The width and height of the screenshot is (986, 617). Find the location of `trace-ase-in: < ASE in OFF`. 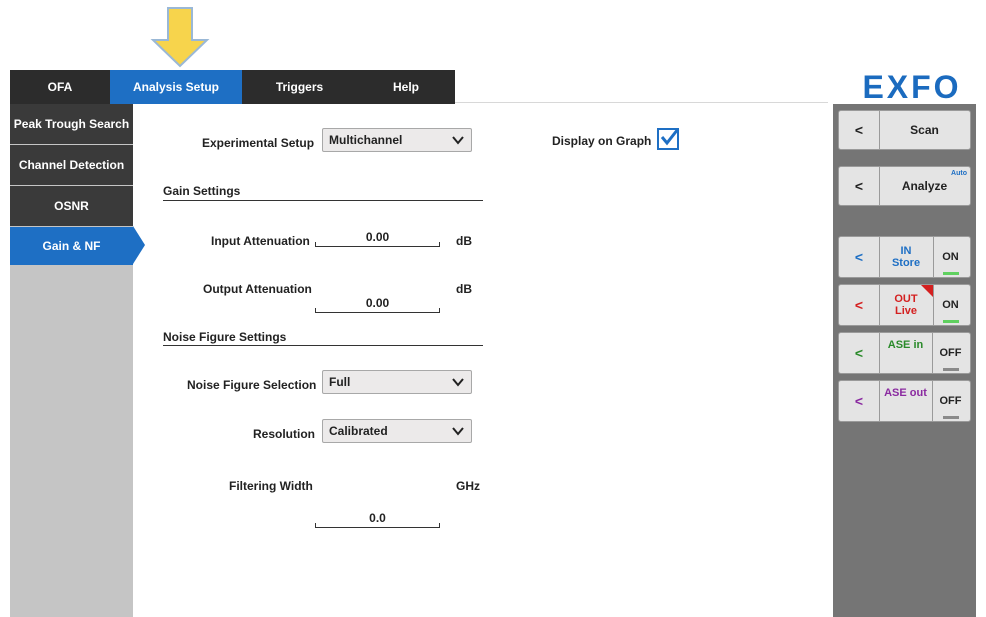

trace-ase-in: < ASE in OFF is located at coordinates (904, 353).